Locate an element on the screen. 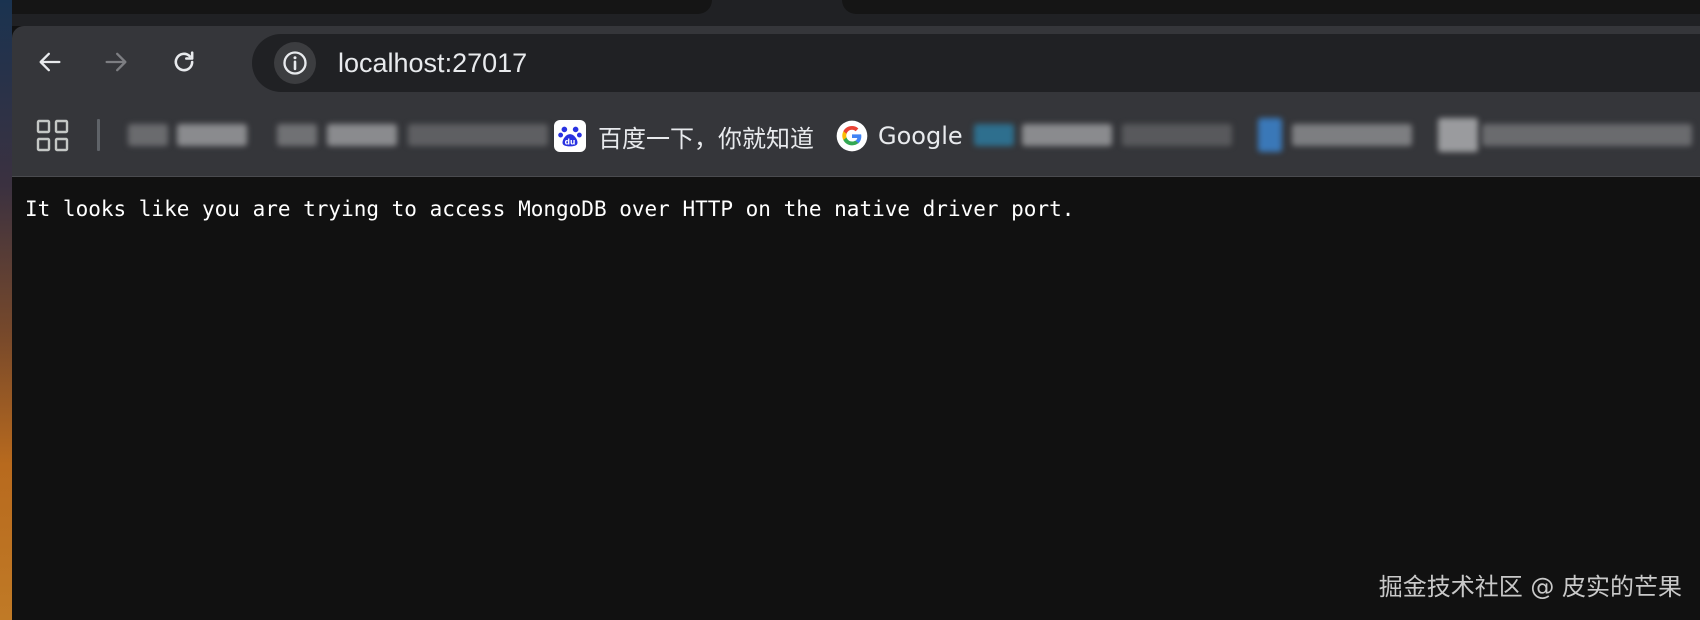  back-button is located at coordinates (50, 62).